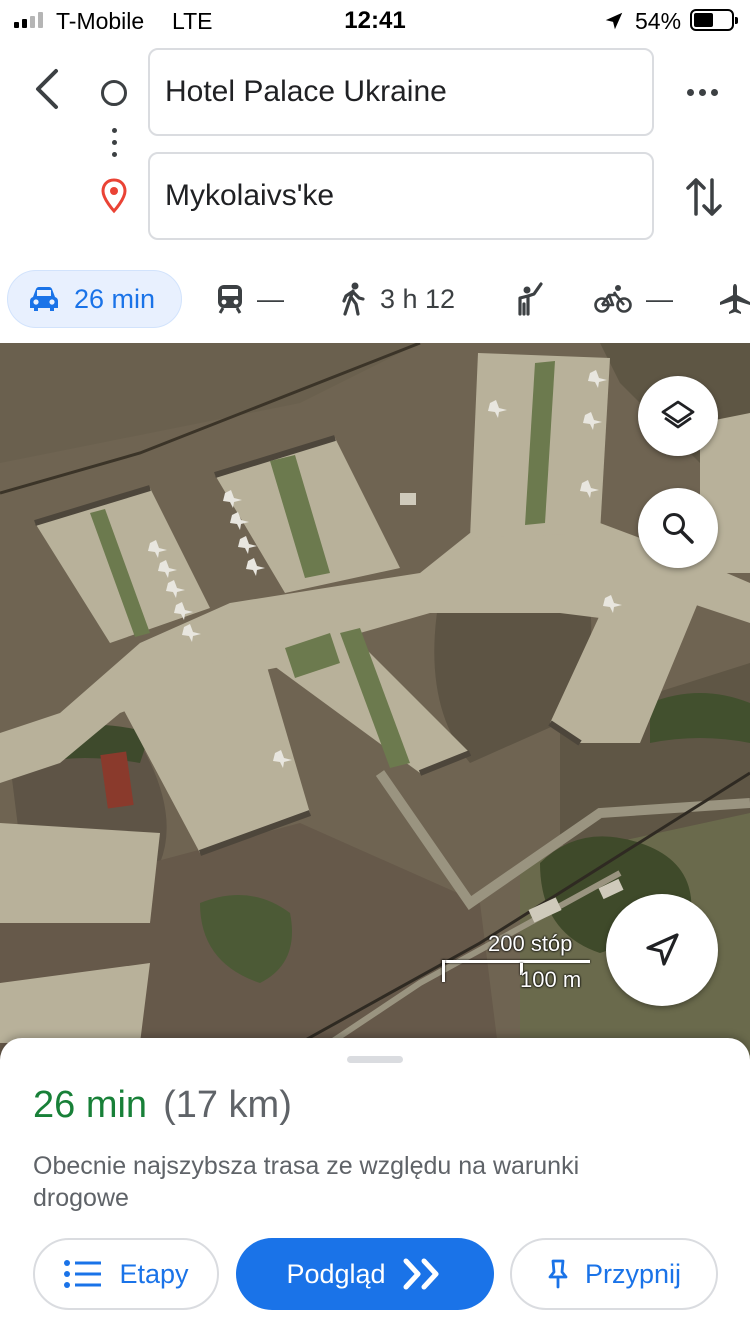  I want to click on cycling-time: —, so click(659, 298).